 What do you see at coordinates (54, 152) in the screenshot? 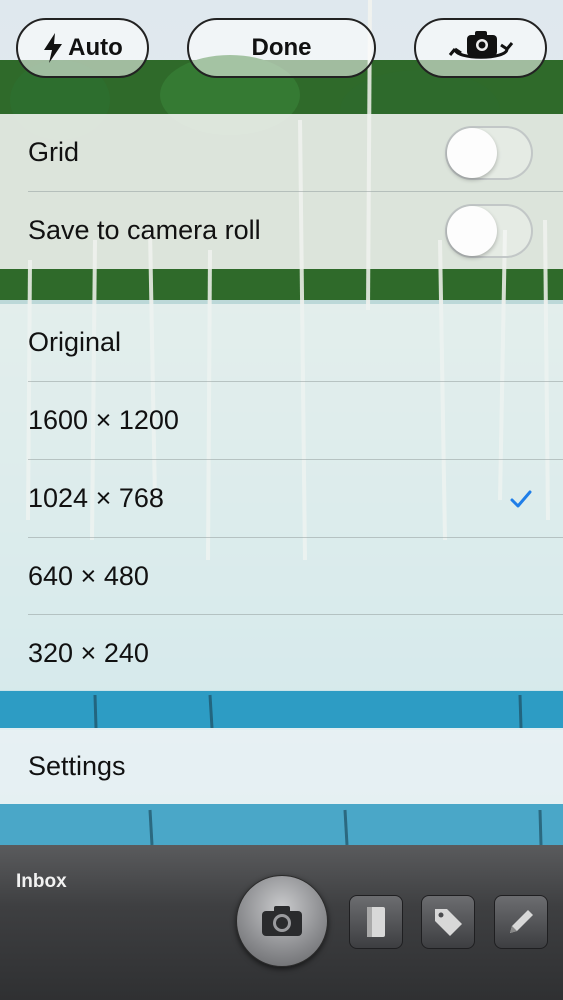
I see `grid-label: Grid` at bounding box center [54, 152].